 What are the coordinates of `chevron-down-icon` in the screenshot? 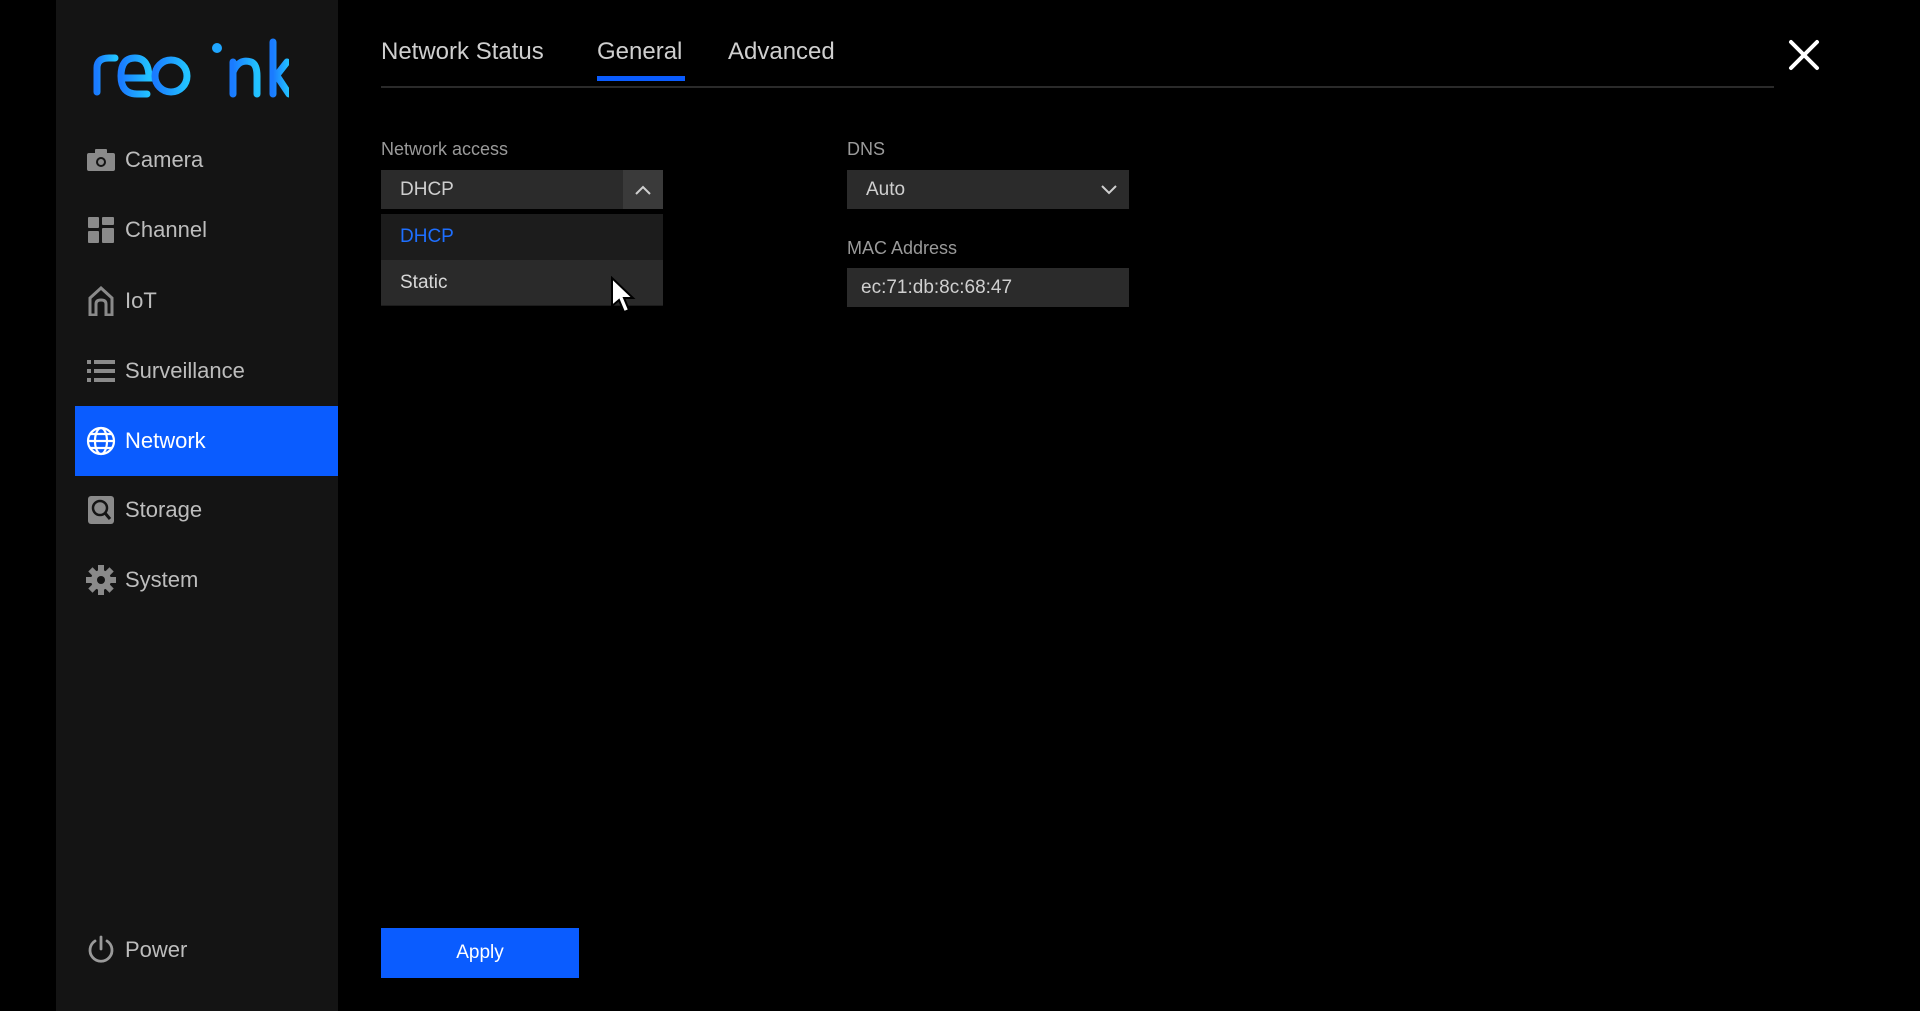 It's located at (1109, 189).